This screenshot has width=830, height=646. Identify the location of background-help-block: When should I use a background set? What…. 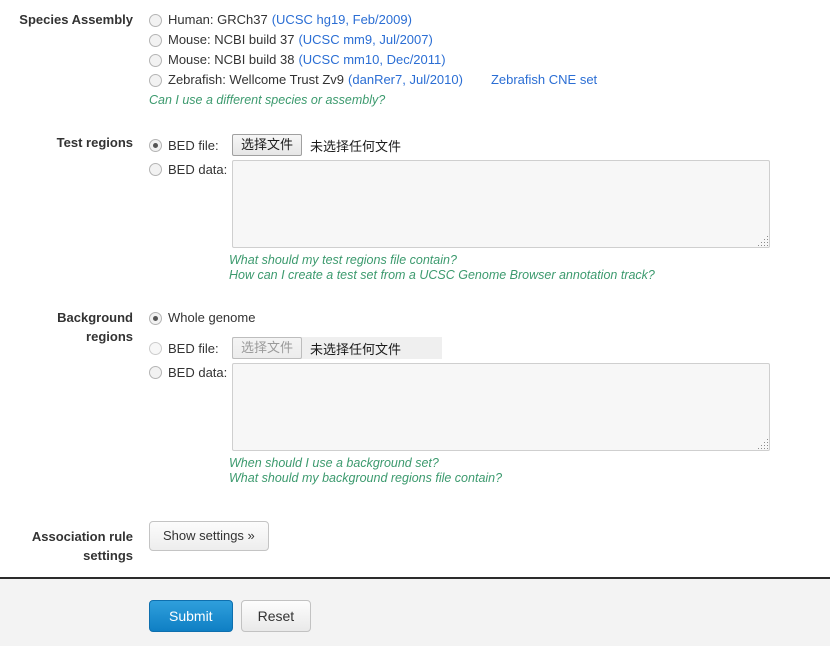
(529, 471).